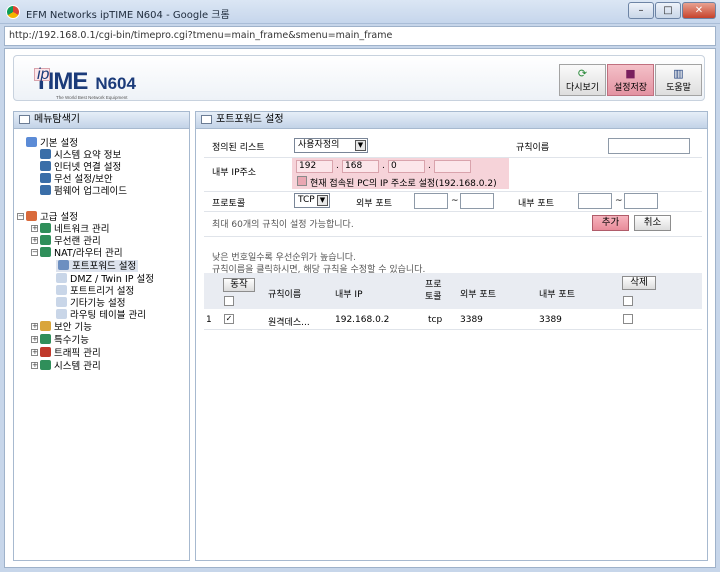  Describe the element at coordinates (630, 73) in the screenshot. I see `save-icon: ■` at that location.